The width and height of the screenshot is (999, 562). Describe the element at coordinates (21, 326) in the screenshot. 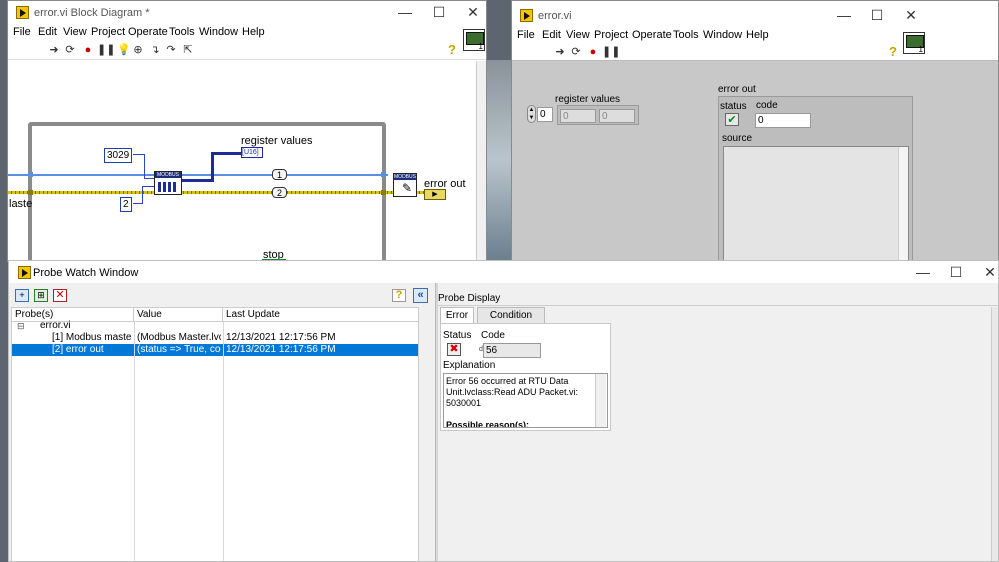

I see `tree-collapse-icon: ⊟` at that location.